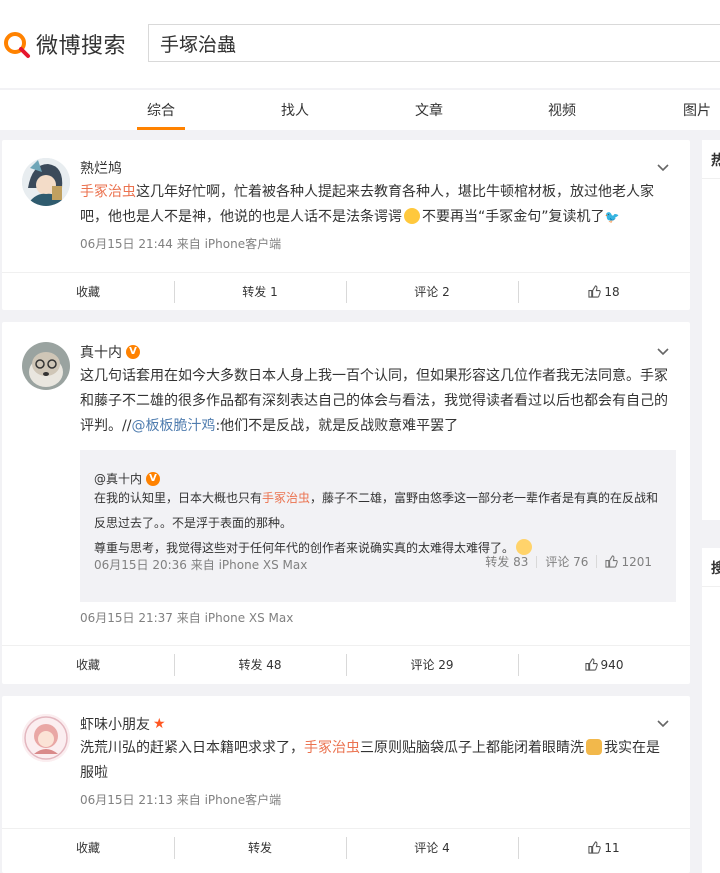 The width and height of the screenshot is (720, 873). Describe the element at coordinates (173, 426) in the screenshot. I see `mention-link: @板板脆汁鸡` at that location.